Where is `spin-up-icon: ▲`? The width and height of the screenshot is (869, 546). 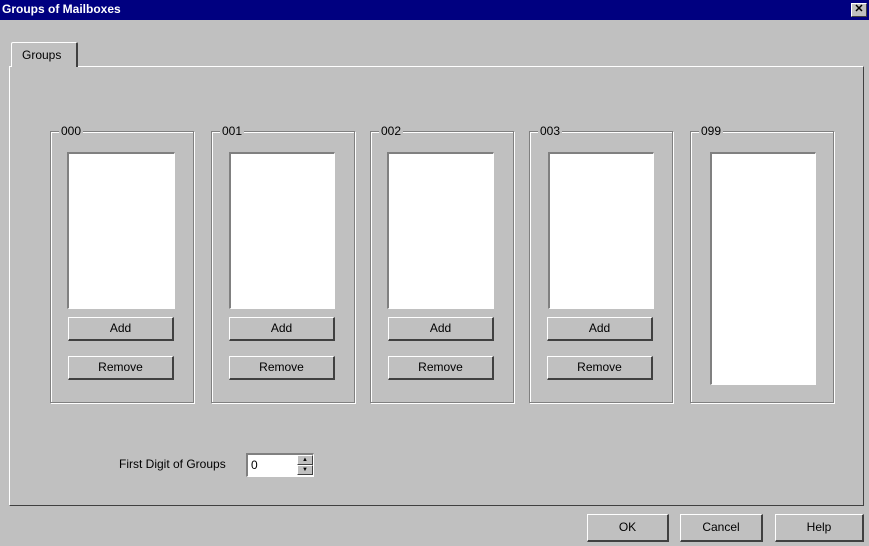 spin-up-icon: ▲ is located at coordinates (305, 460).